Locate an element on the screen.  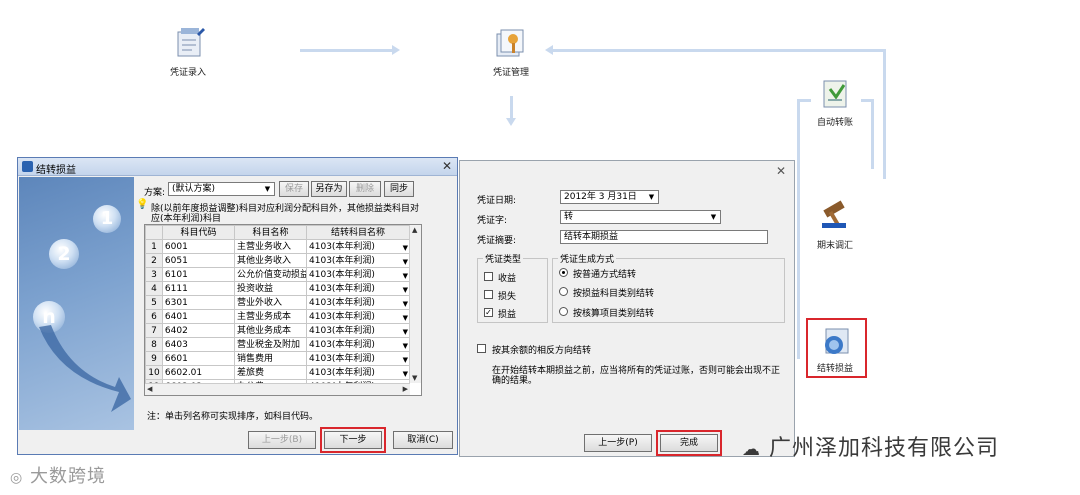
account-name-cell-text: 公允价值变动损益 is located at coordinates (271, 274).